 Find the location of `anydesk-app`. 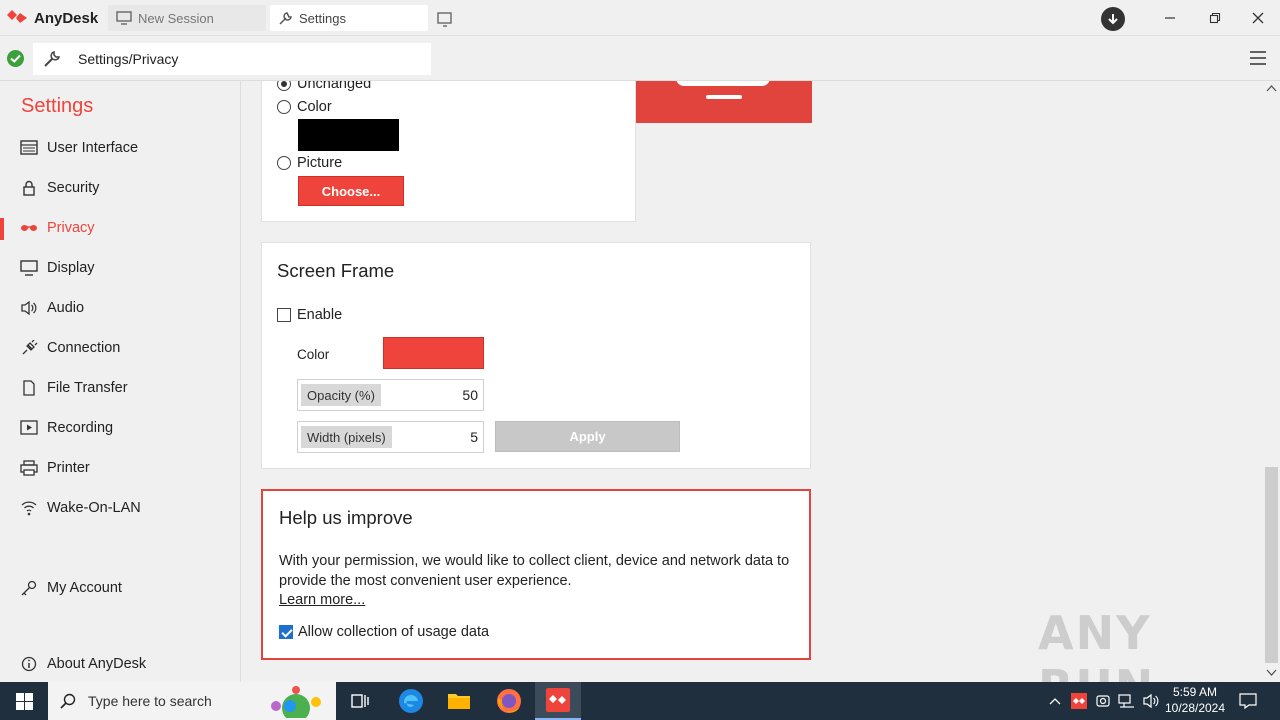

anydesk-app is located at coordinates (558, 701).